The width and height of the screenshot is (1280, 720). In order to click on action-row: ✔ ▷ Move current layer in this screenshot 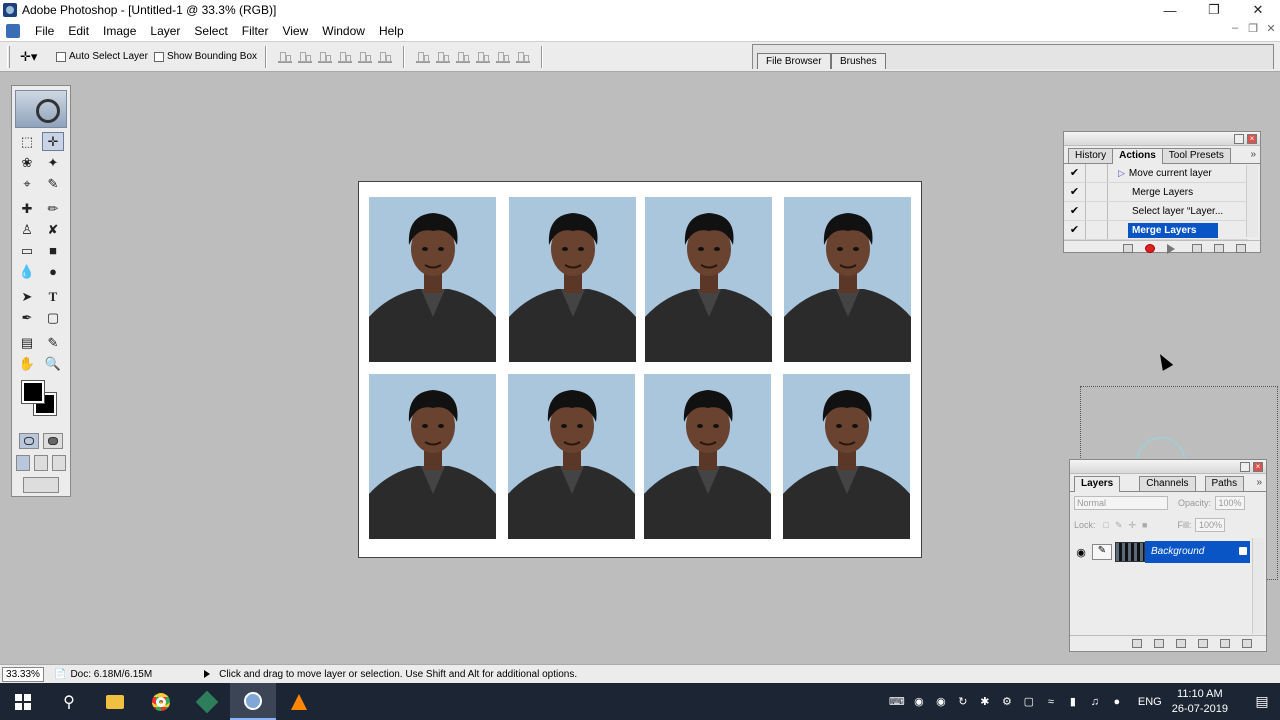, I will do `click(1156, 173)`.